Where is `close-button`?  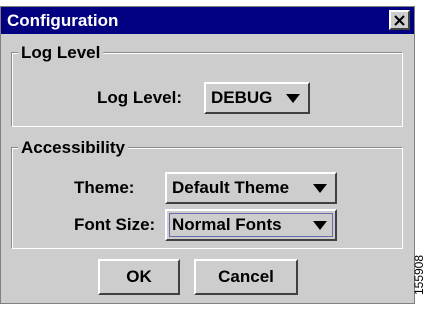 close-button is located at coordinates (399, 20).